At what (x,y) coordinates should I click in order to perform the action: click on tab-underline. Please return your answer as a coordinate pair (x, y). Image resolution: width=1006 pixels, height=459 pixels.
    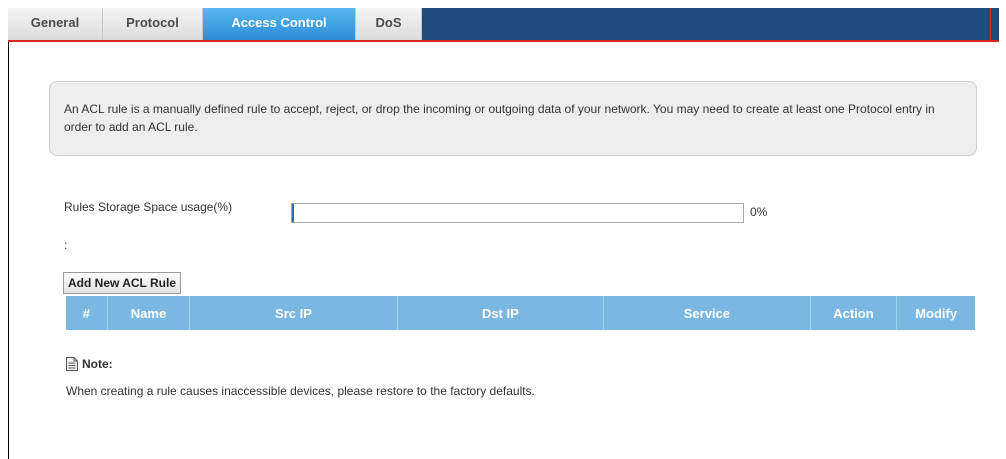
    Looking at the image, I should click on (503, 41).